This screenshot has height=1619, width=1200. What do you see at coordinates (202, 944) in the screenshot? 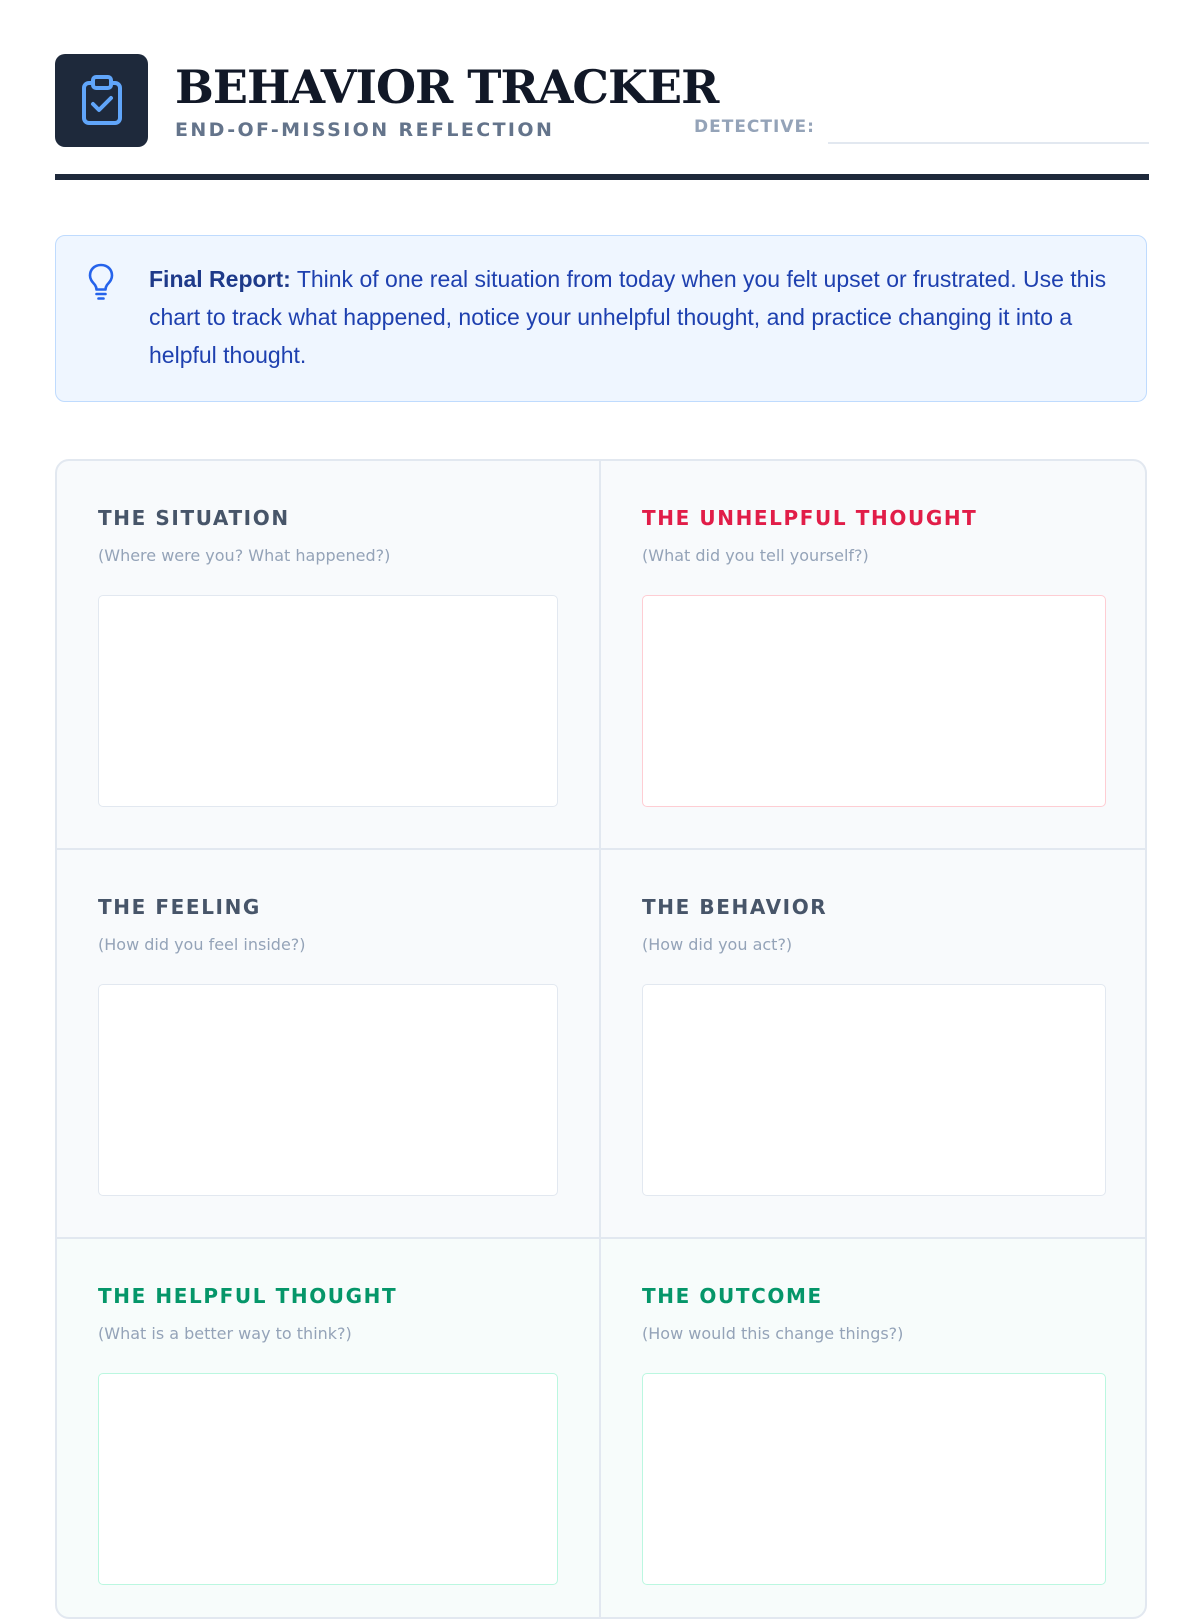
I see `cell-hint-feeling: (How did you feel inside?)` at bounding box center [202, 944].